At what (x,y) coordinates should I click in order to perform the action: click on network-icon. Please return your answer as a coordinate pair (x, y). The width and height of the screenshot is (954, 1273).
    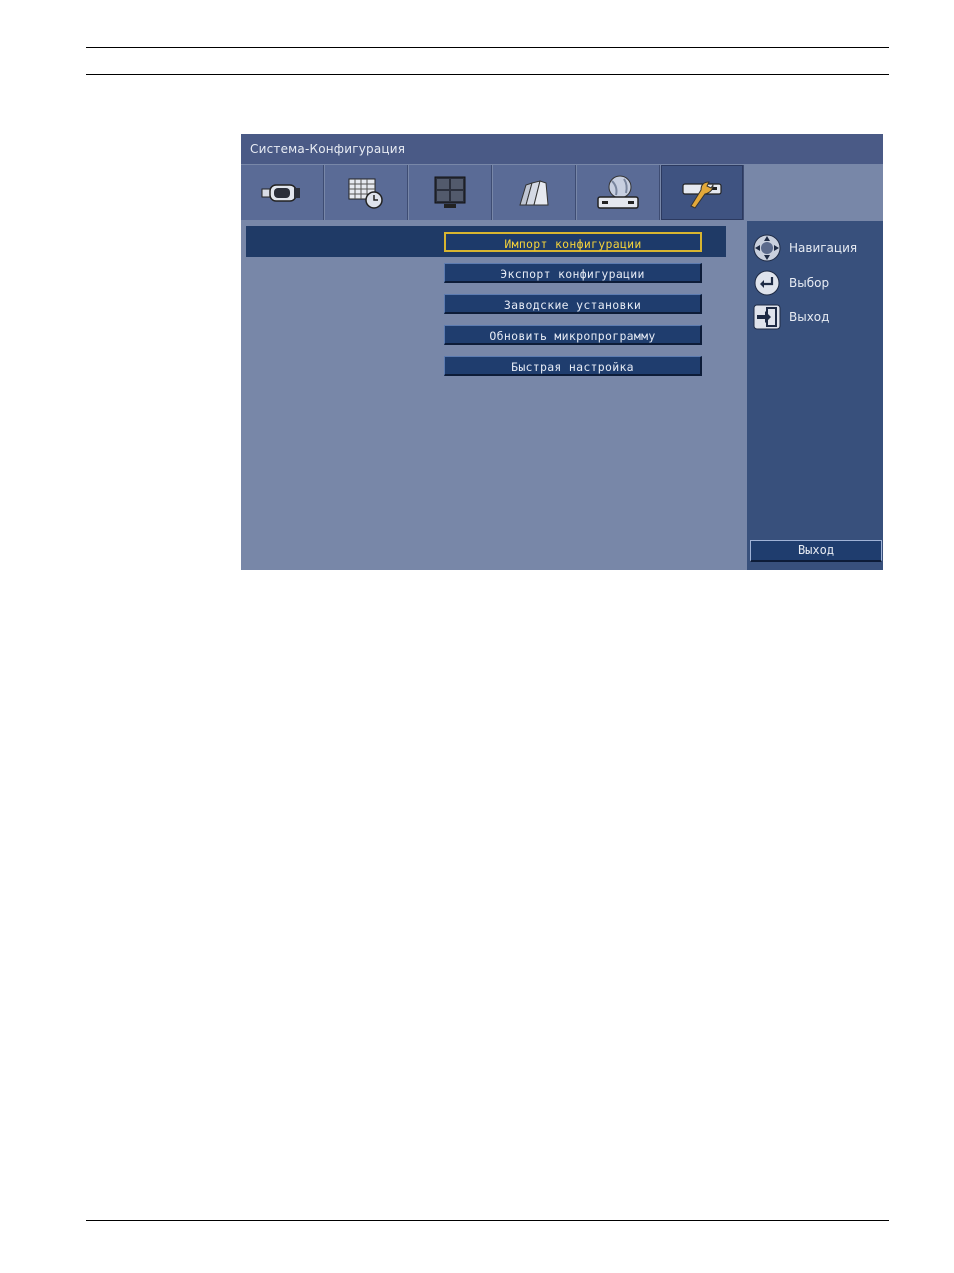
    Looking at the image, I should click on (618, 193).